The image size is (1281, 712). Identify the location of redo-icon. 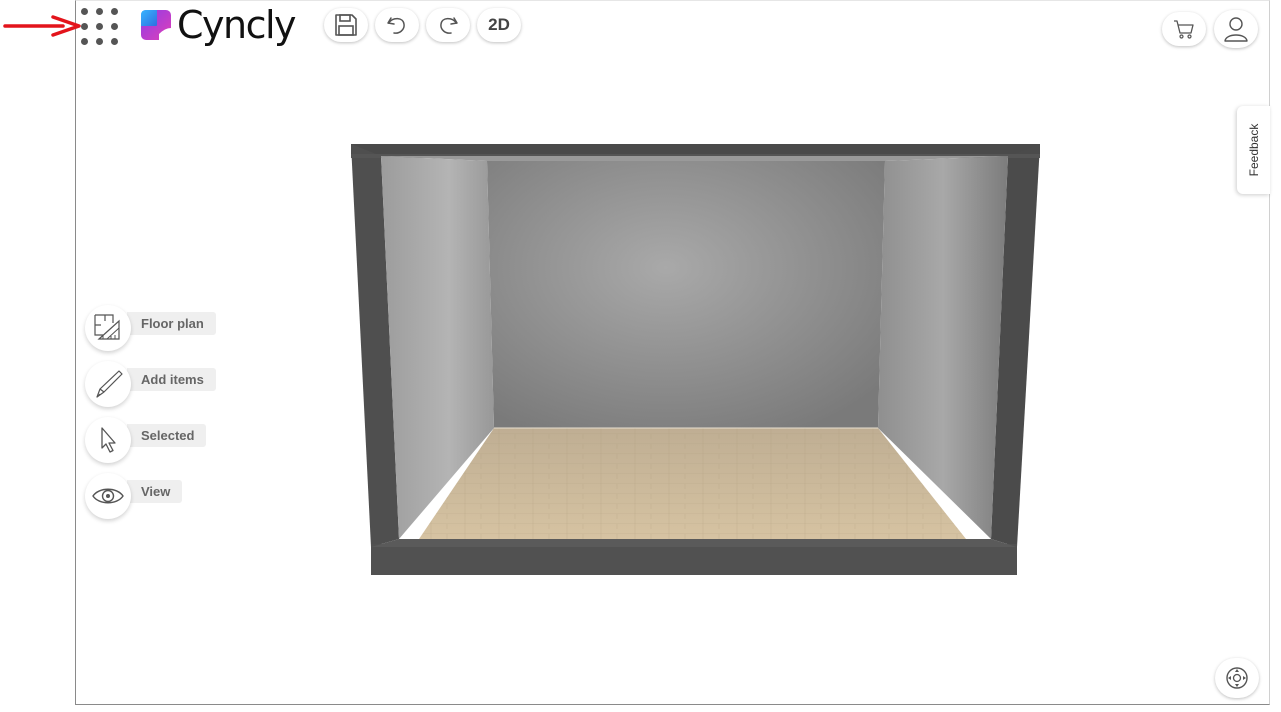
(449, 25).